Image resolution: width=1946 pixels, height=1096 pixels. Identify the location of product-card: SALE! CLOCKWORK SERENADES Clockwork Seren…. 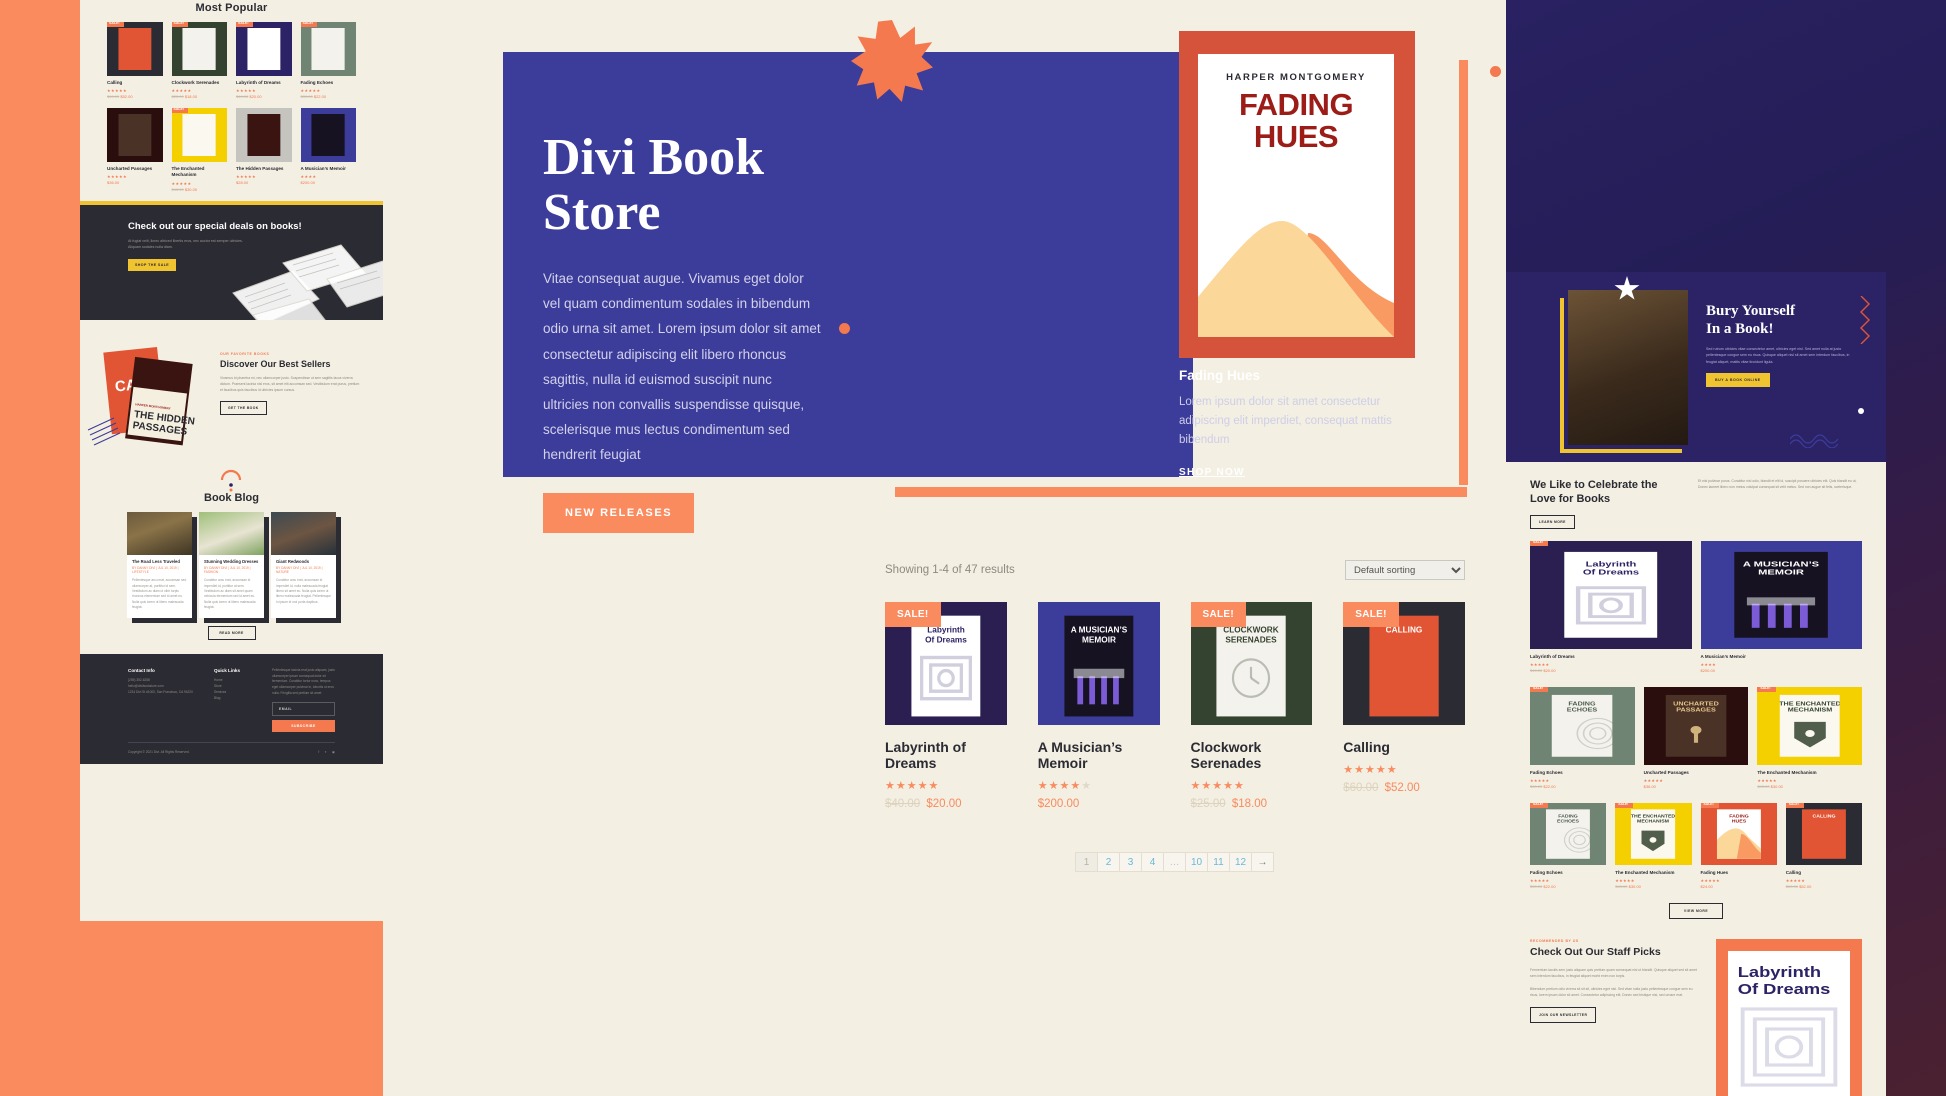
(1251, 706).